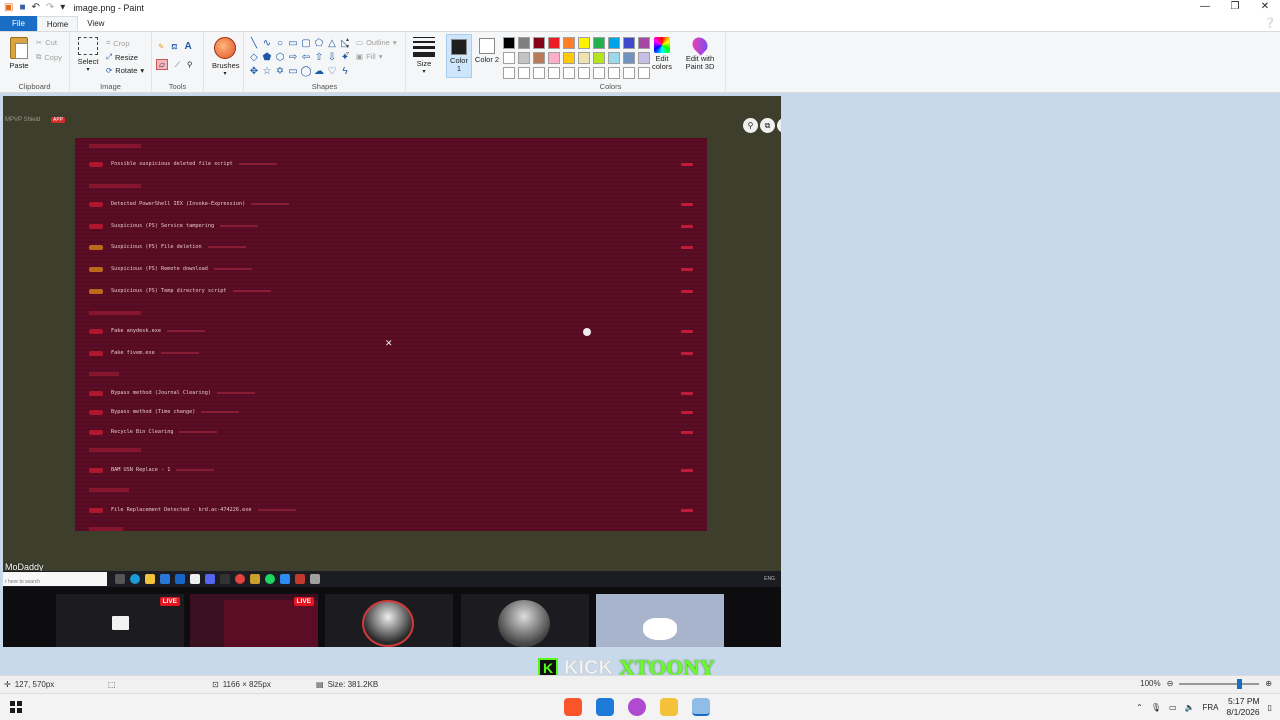 This screenshot has height=720, width=1280. Describe the element at coordinates (701, 707) in the screenshot. I see `paint-taskbar-icon` at that location.